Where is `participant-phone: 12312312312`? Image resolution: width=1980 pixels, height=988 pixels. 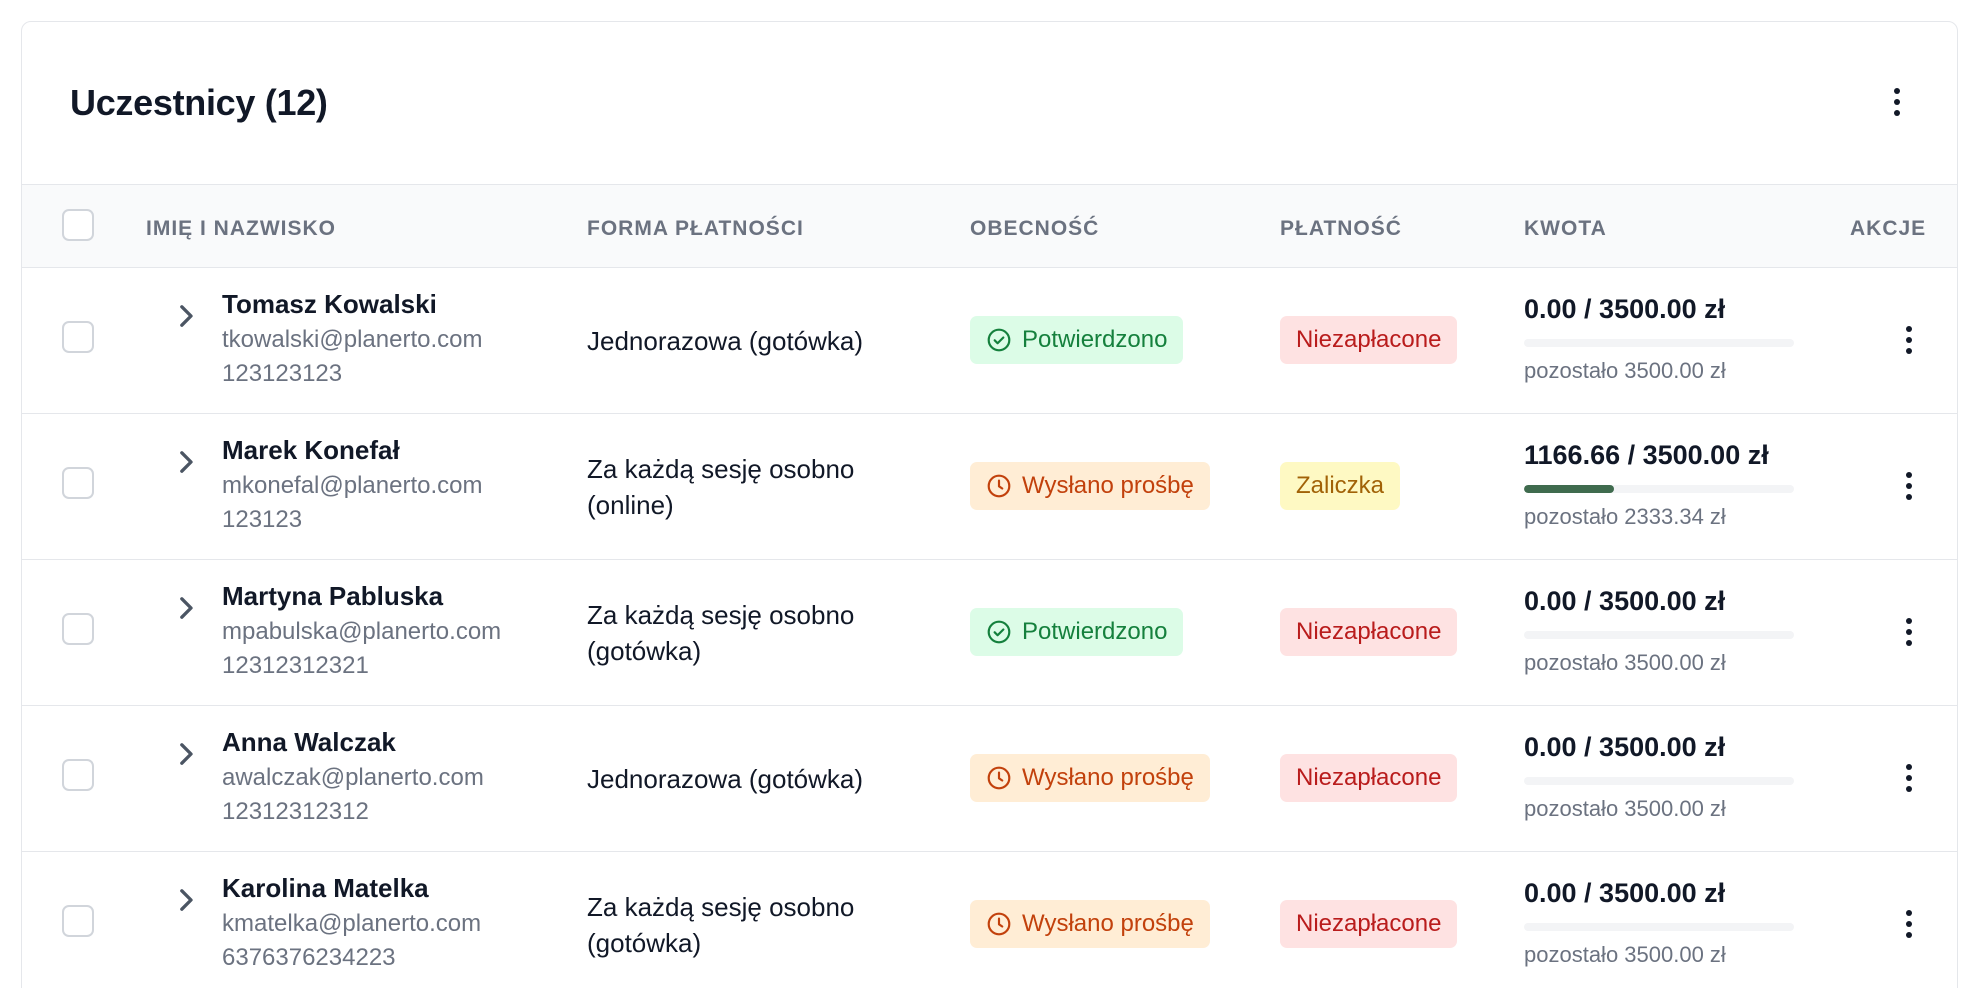
participant-phone: 12312312312 is located at coordinates (295, 811).